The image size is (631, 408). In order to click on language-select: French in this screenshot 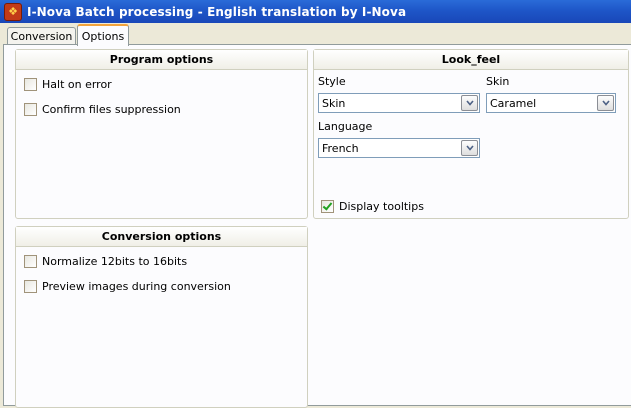, I will do `click(399, 148)`.